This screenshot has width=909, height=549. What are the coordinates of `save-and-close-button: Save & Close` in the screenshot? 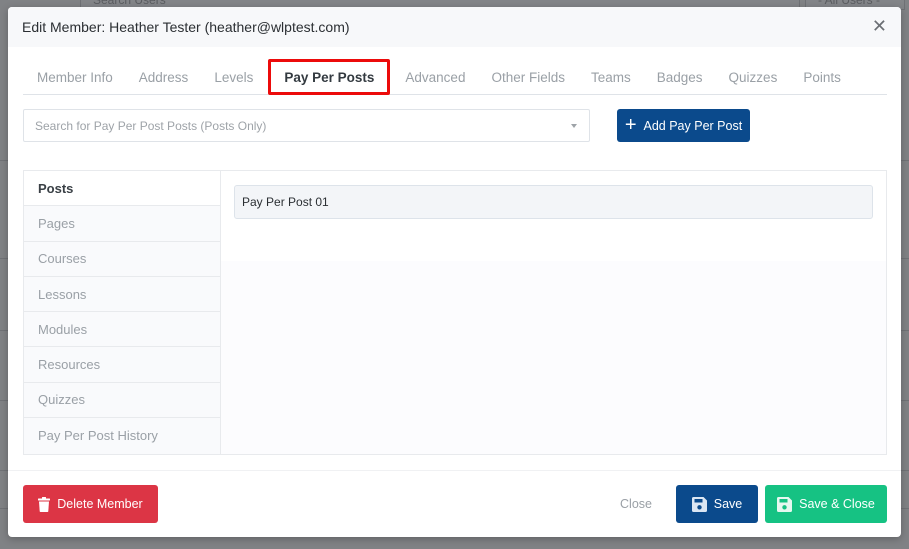 It's located at (826, 504).